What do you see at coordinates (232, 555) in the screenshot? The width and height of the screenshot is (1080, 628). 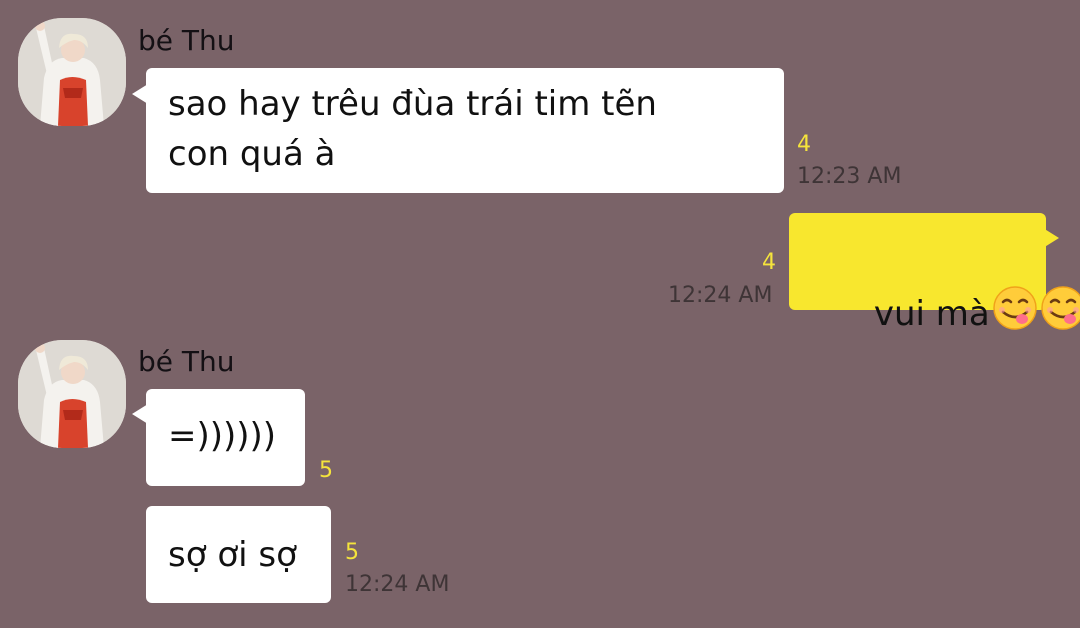 I see `message-text: sợ ơi sợ` at bounding box center [232, 555].